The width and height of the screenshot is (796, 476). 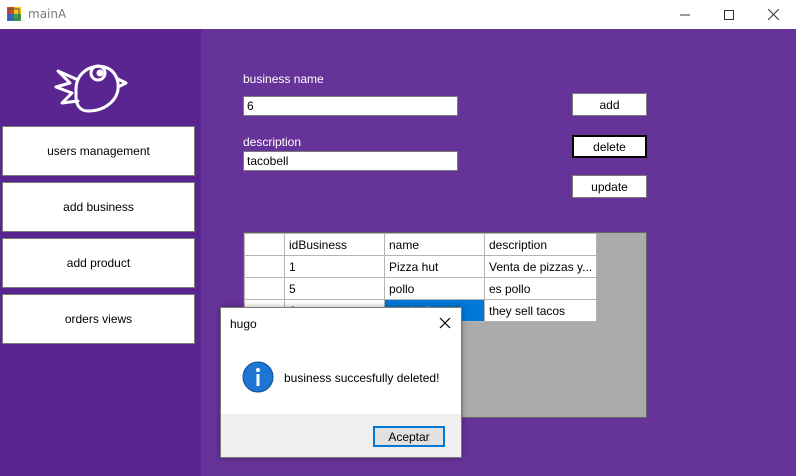 What do you see at coordinates (272, 142) in the screenshot?
I see `description-label: description` at bounding box center [272, 142].